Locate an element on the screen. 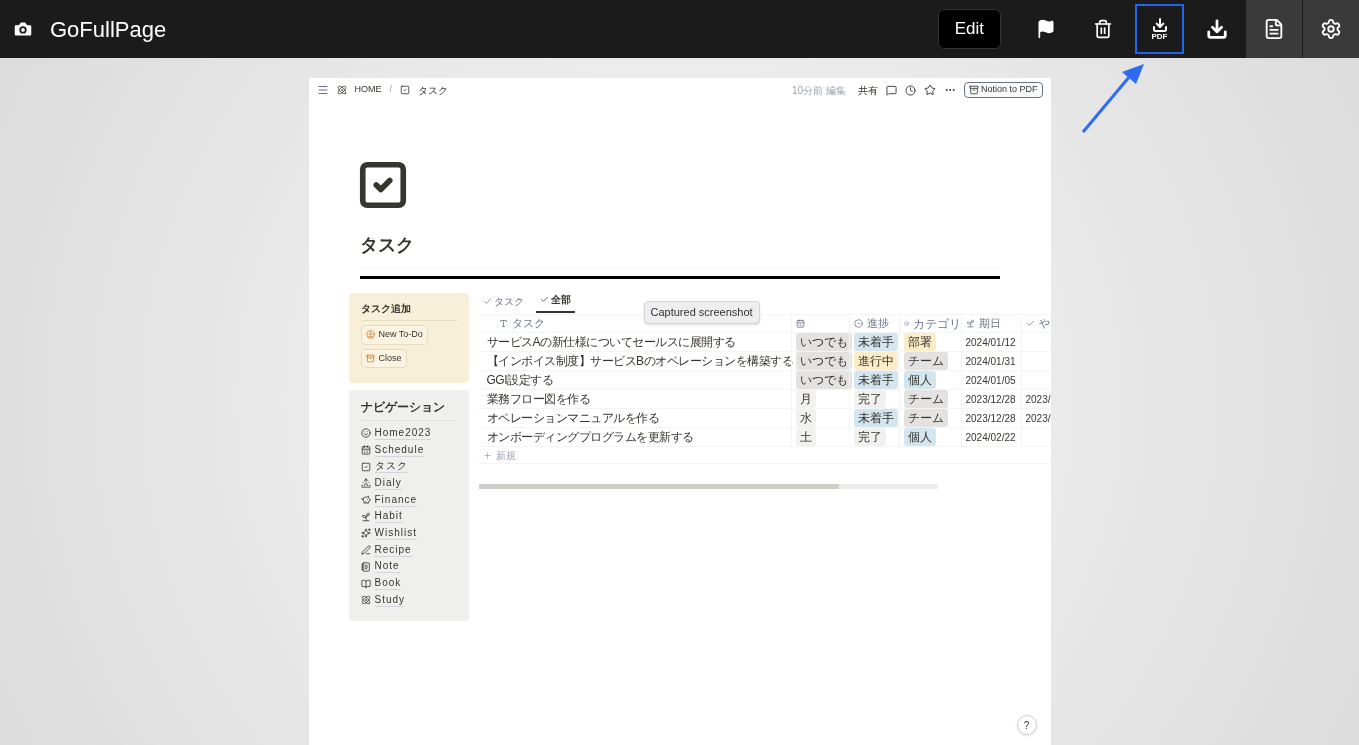 The height and width of the screenshot is (745, 1359). help-button: ? is located at coordinates (1026, 725).